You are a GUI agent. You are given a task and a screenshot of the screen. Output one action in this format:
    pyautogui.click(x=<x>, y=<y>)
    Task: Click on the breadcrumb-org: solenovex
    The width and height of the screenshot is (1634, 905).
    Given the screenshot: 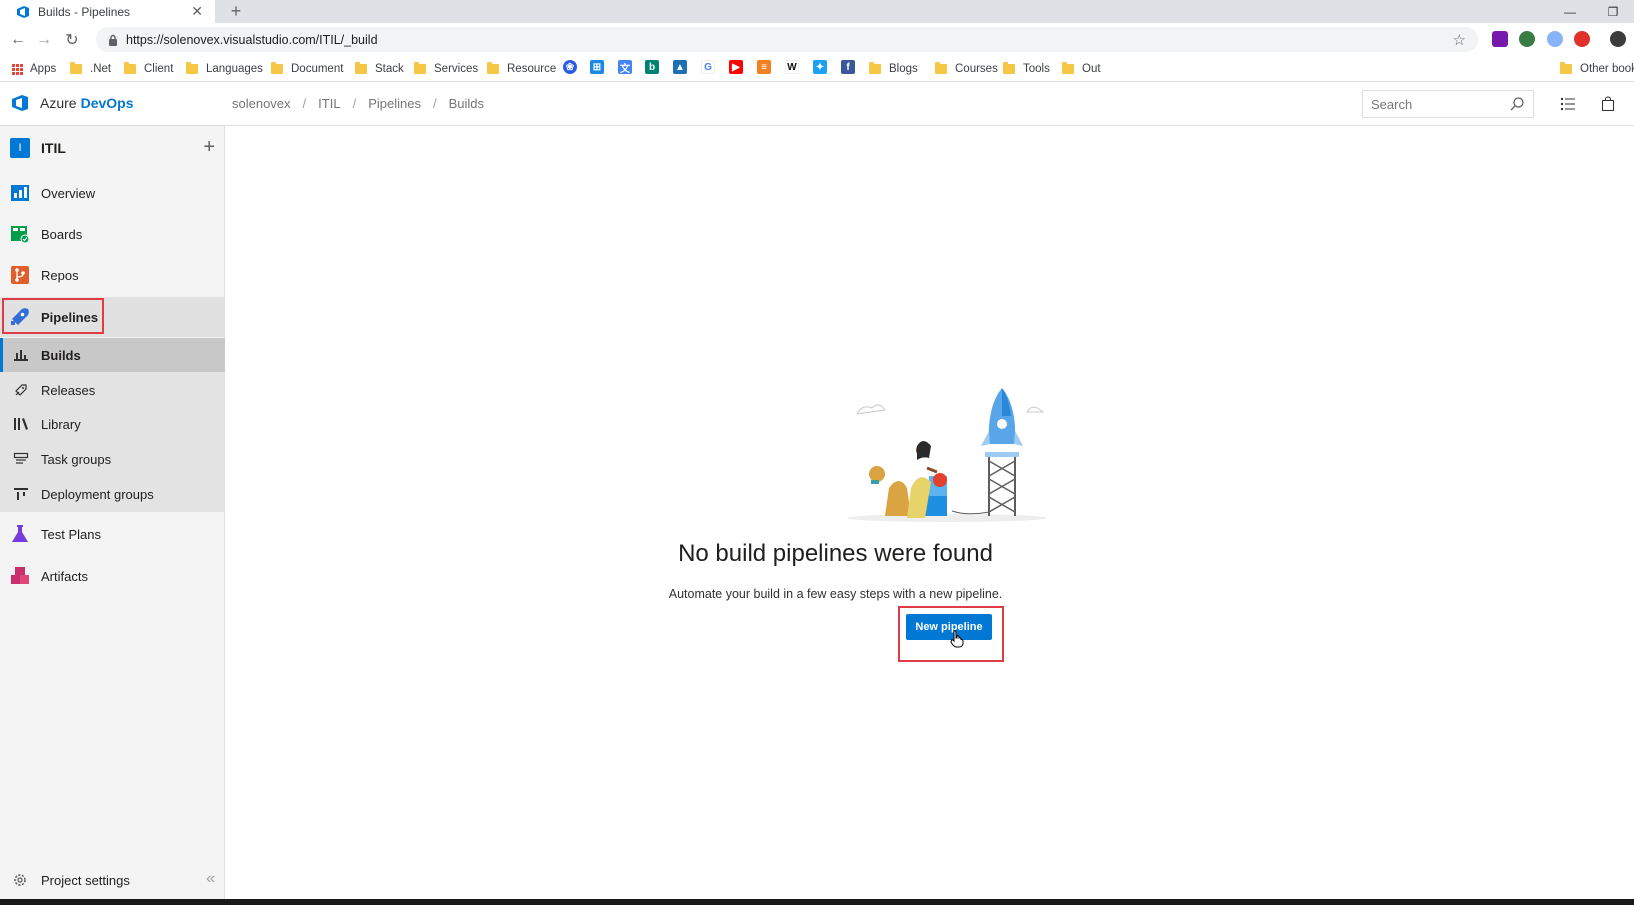 What is the action you would take?
    pyautogui.click(x=261, y=103)
    